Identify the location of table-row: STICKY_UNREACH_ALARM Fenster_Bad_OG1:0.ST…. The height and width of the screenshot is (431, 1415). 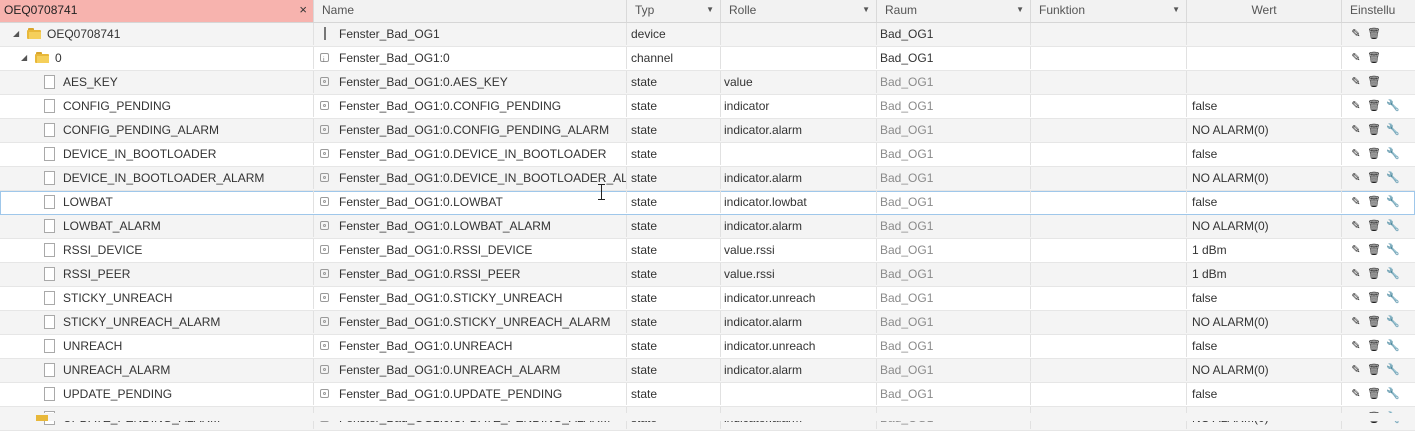
(707, 323).